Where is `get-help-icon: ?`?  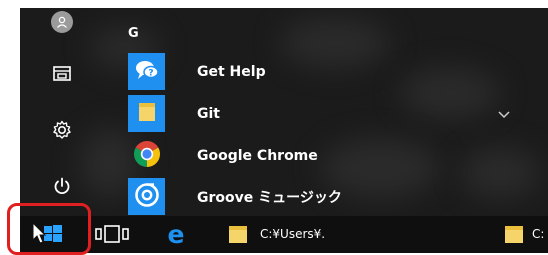
get-help-icon: ? is located at coordinates (147, 72).